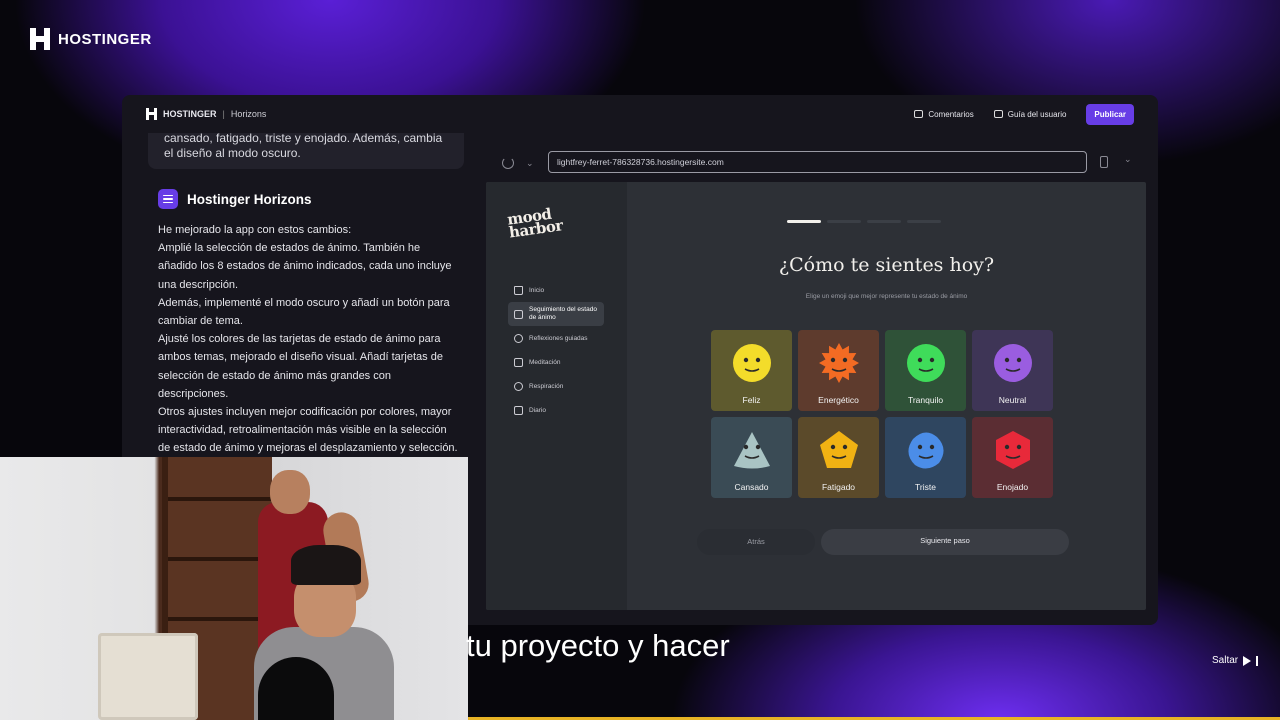  I want to click on home-icon, so click(518, 290).